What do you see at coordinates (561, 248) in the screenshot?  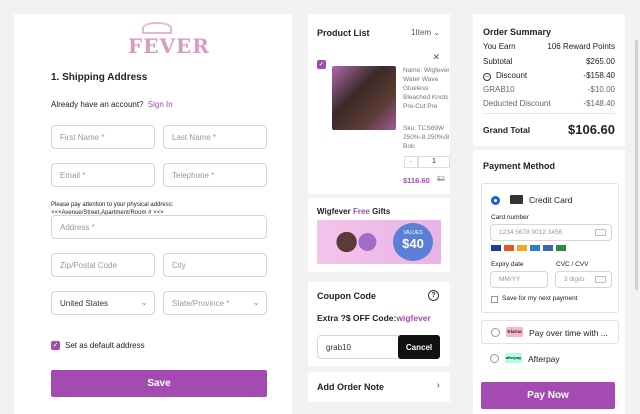 I see `jcb-icon` at bounding box center [561, 248].